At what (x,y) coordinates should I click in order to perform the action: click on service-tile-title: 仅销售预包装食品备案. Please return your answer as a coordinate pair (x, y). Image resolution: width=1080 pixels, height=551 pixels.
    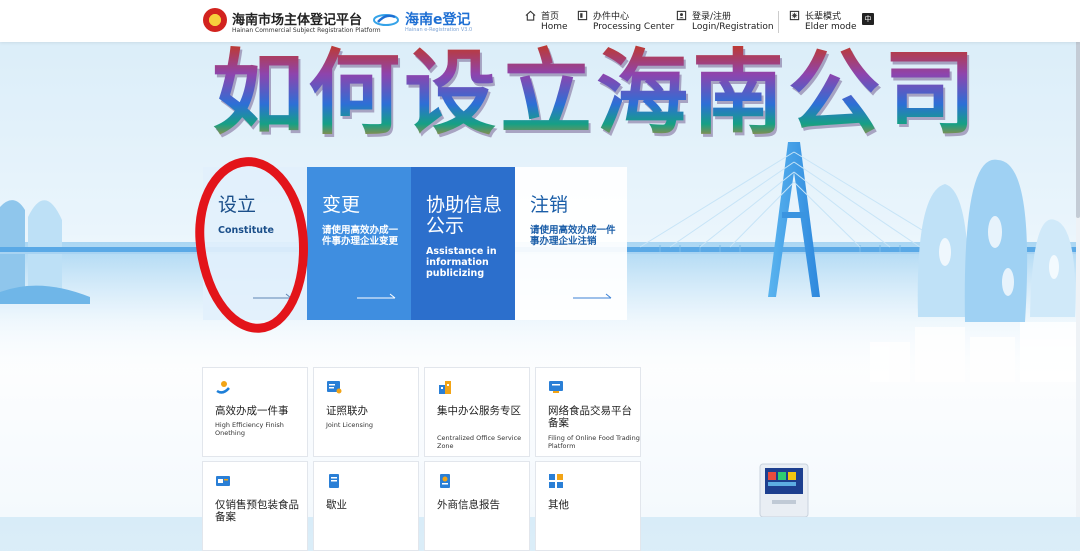
    Looking at the image, I should click on (257, 511).